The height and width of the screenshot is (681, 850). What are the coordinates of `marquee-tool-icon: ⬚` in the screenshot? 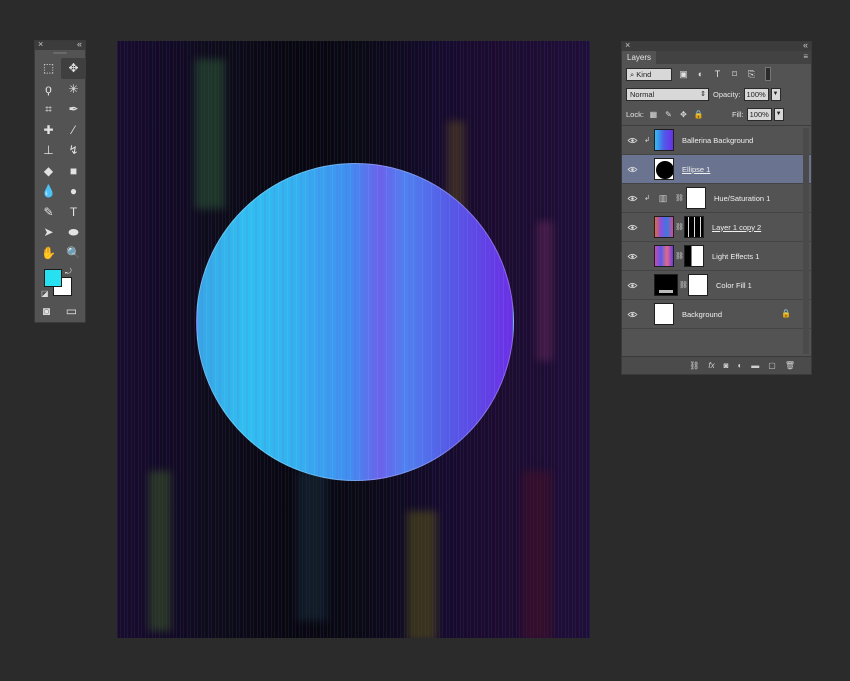 It's located at (48, 68).